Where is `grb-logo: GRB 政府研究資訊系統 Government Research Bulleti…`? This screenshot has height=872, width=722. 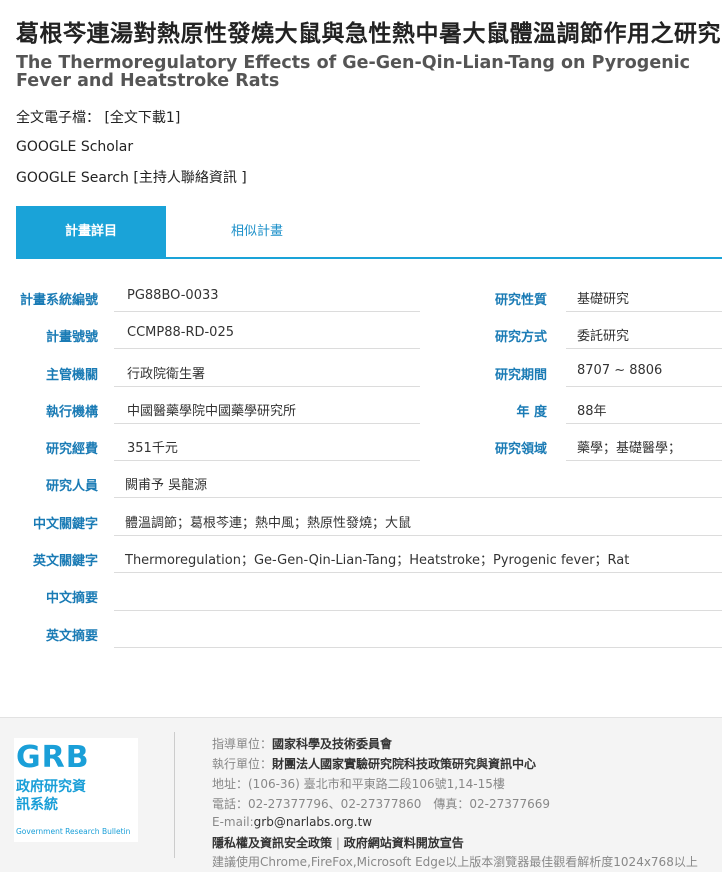 grb-logo: GRB 政府研究資訊系統 Government Research Bulleti… is located at coordinates (76, 790).